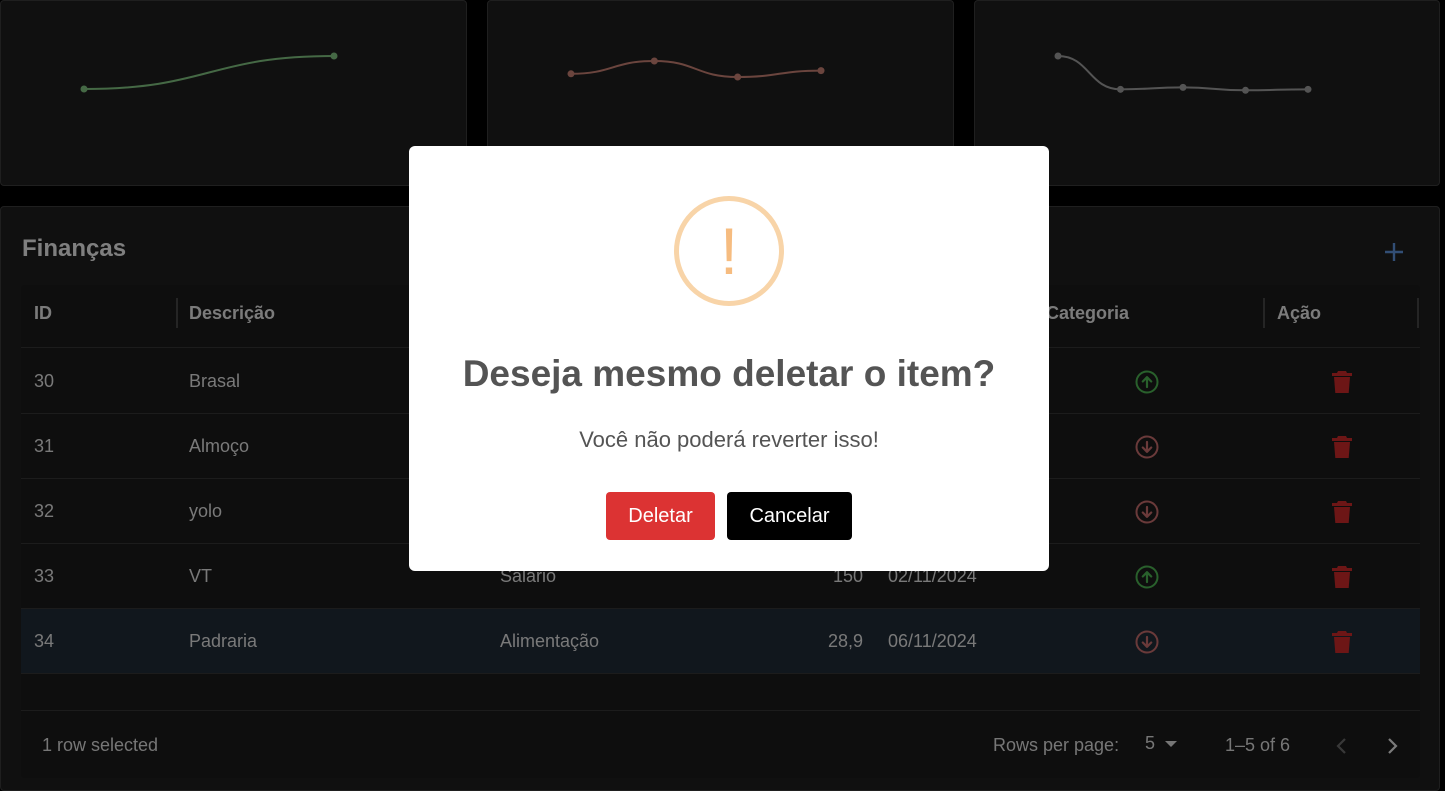 The image size is (1445, 791). Describe the element at coordinates (660, 516) in the screenshot. I see `delete-button: Deletar` at that location.